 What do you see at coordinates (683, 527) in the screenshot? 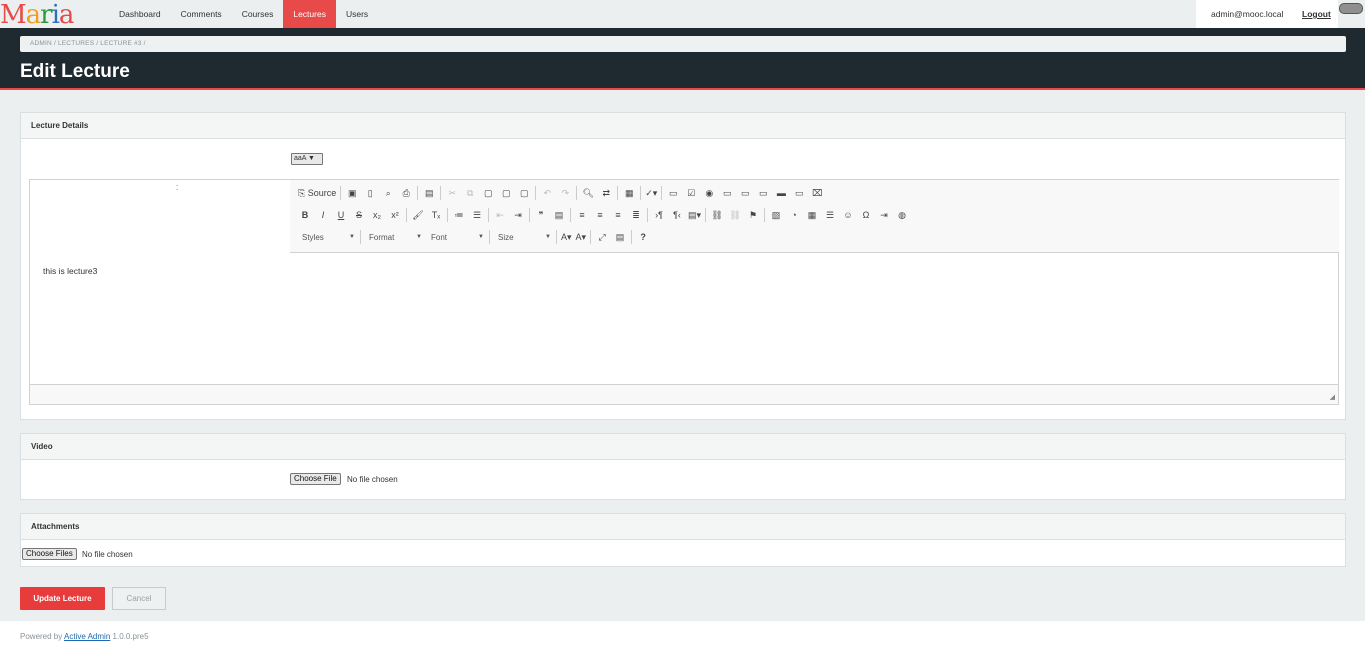
I see `panel-heading: Attachments` at bounding box center [683, 527].